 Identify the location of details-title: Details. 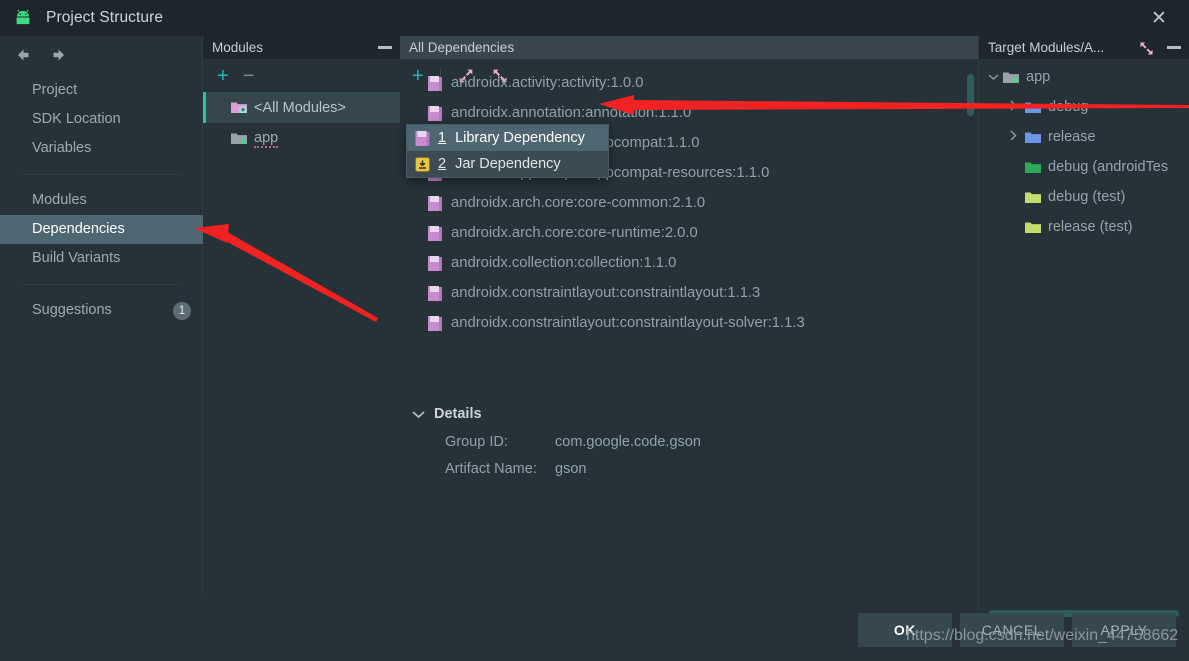
(458, 414).